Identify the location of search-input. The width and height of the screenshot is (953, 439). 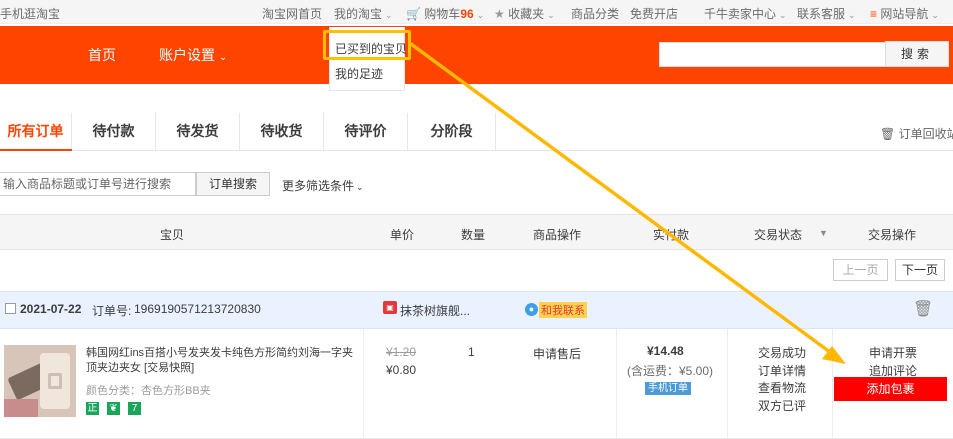
(772, 54).